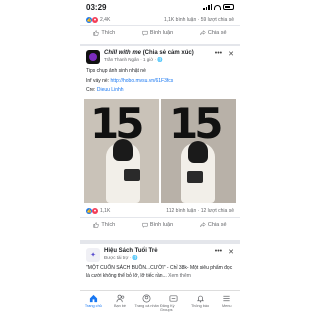 Image resolution: width=320 pixels, height=320 pixels. I want to click on reaction-bar: 👍 ♥ 1,1K 112 bình luận · 12 lượt chia sẻ, so click(160, 211).